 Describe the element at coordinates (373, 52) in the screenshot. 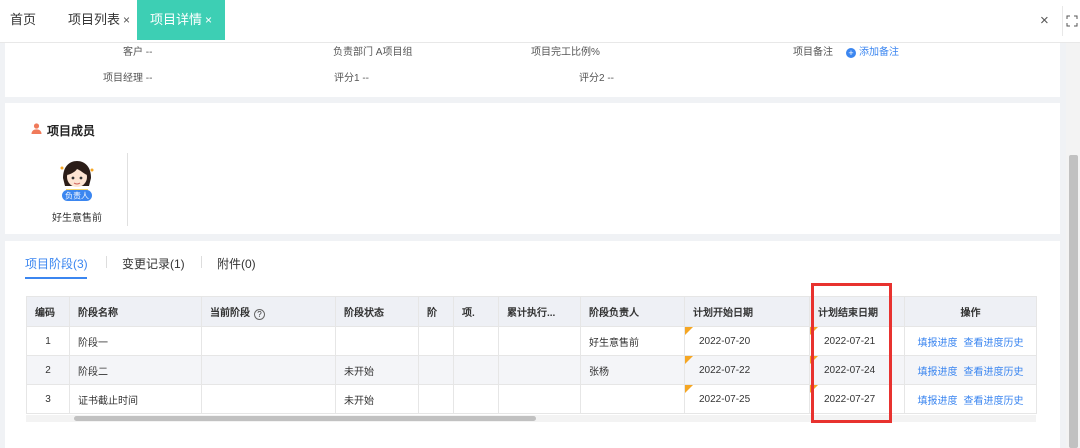

I see `department-field: 负责部门 A项目组` at that location.